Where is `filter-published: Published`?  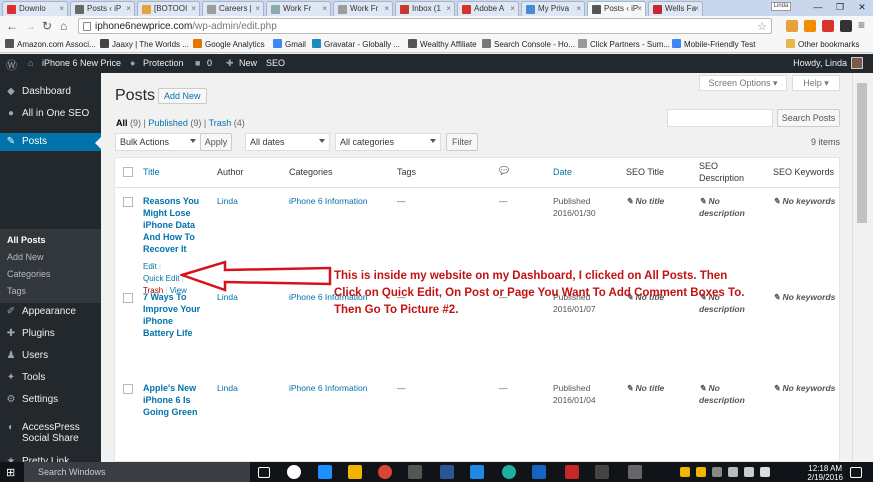 filter-published: Published is located at coordinates (168, 123).